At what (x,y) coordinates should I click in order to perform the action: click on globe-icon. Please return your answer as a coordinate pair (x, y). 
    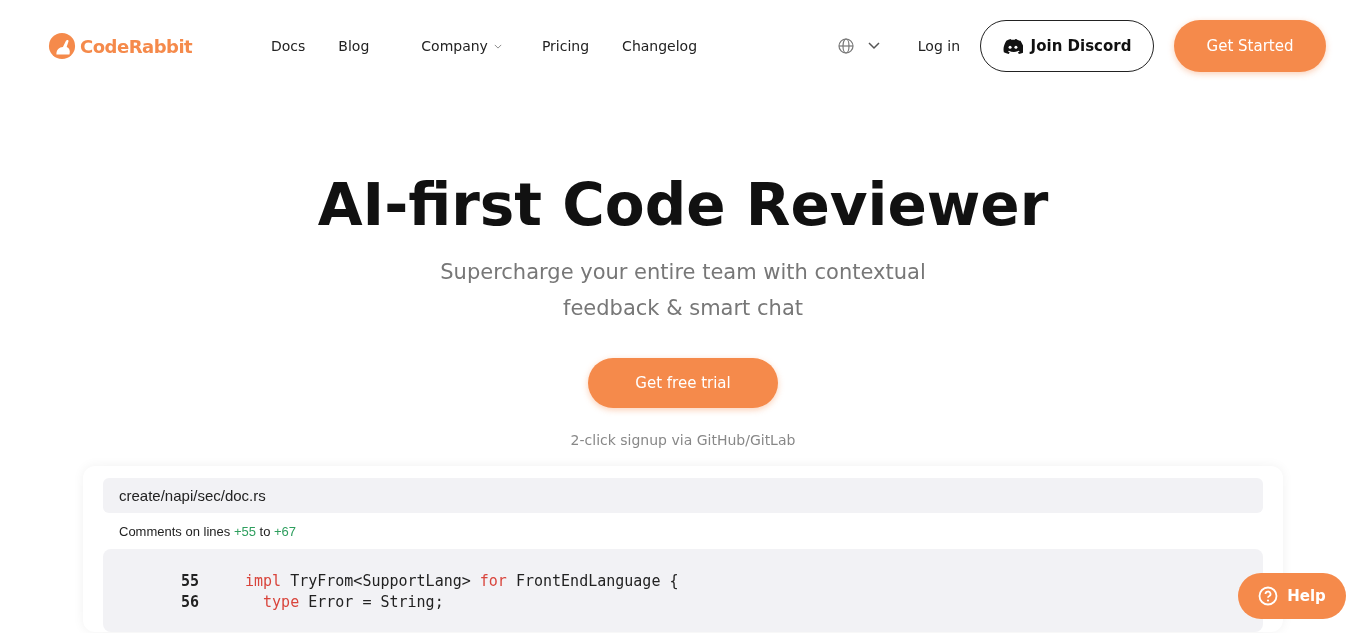
    Looking at the image, I should click on (845, 46).